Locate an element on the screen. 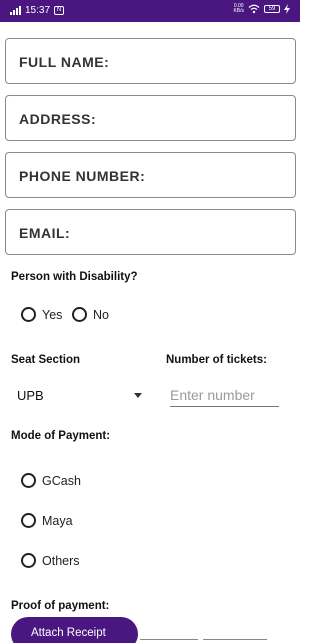 This screenshot has width=320, height=643. net-speed: 0.00 KB/s is located at coordinates (238, 9).